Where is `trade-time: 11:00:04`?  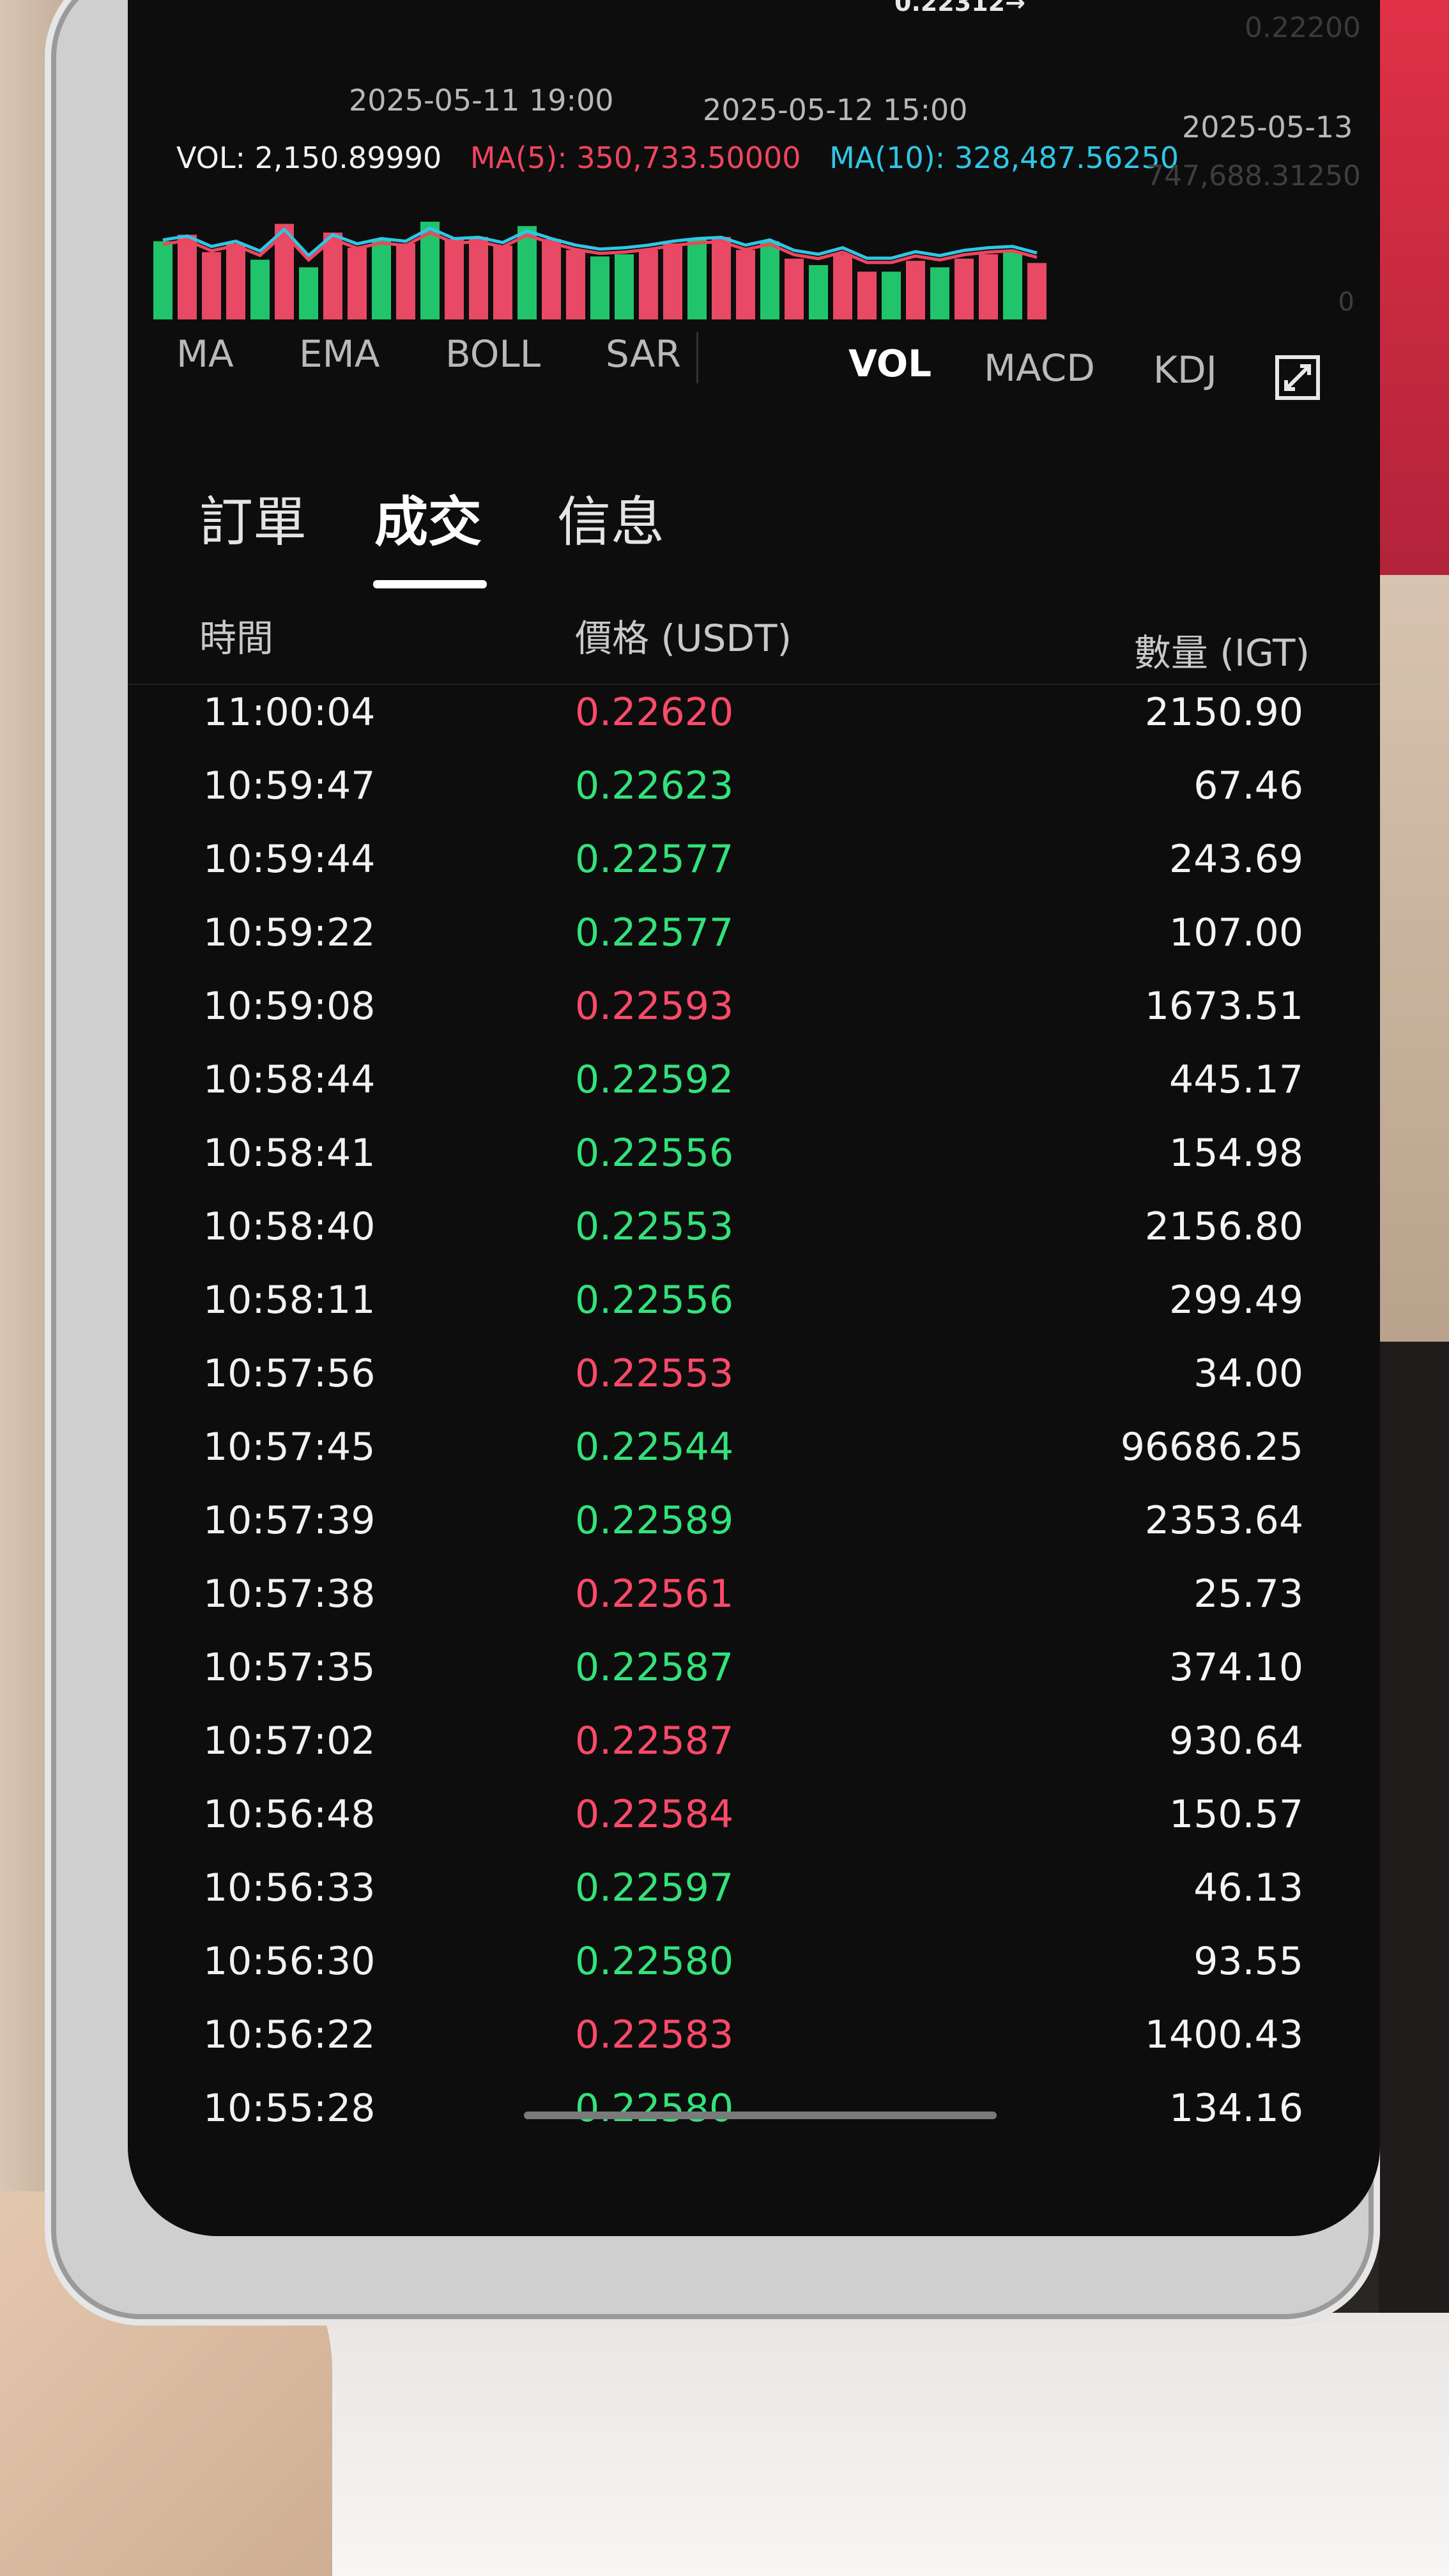 trade-time: 11:00:04 is located at coordinates (289, 712).